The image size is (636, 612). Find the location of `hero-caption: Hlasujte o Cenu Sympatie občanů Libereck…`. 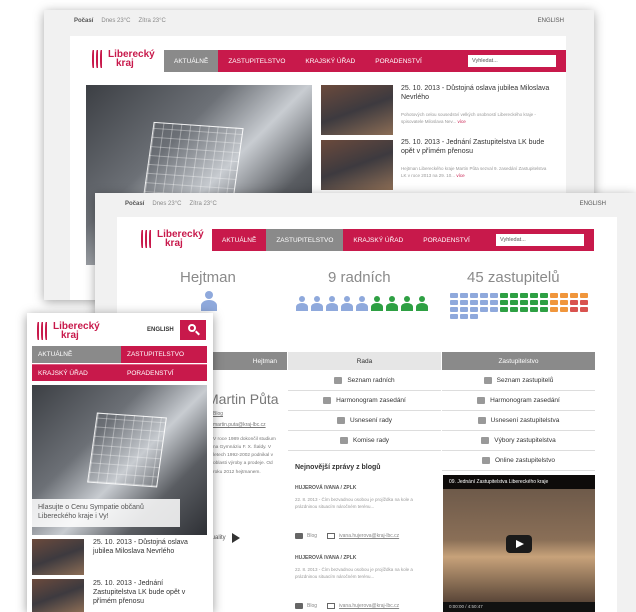

hero-caption: Hlasujte o Cenu Sympatie občanů Libereck… is located at coordinates (106, 513).